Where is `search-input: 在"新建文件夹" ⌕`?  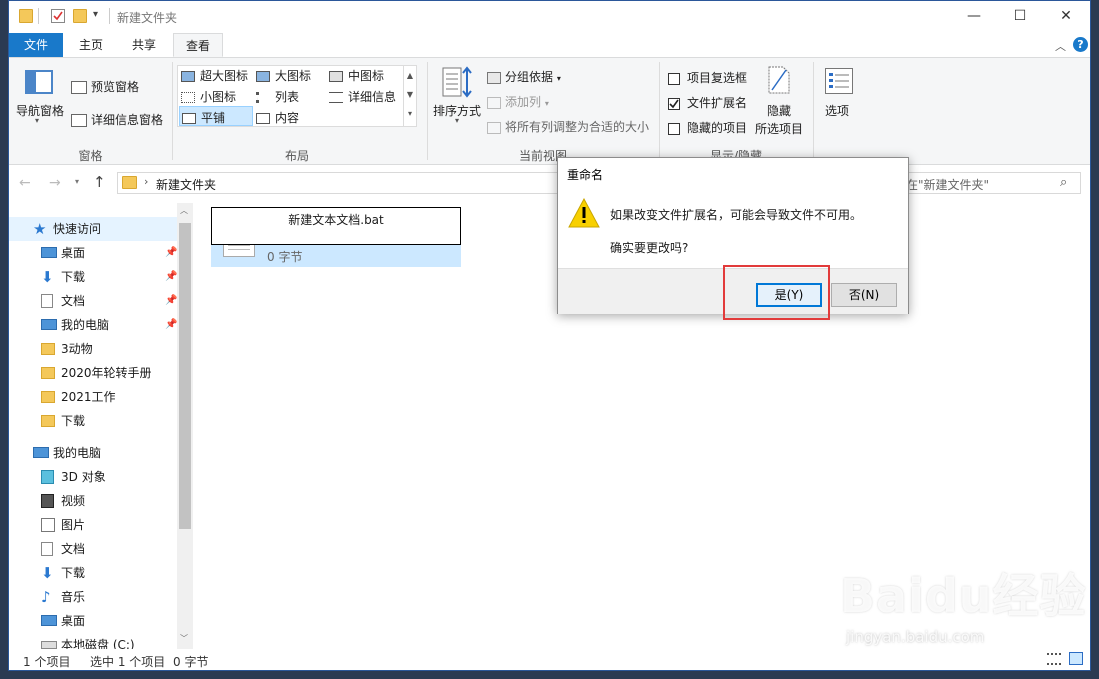
search-input: 在"新建文件夹" ⌕ is located at coordinates (990, 183).